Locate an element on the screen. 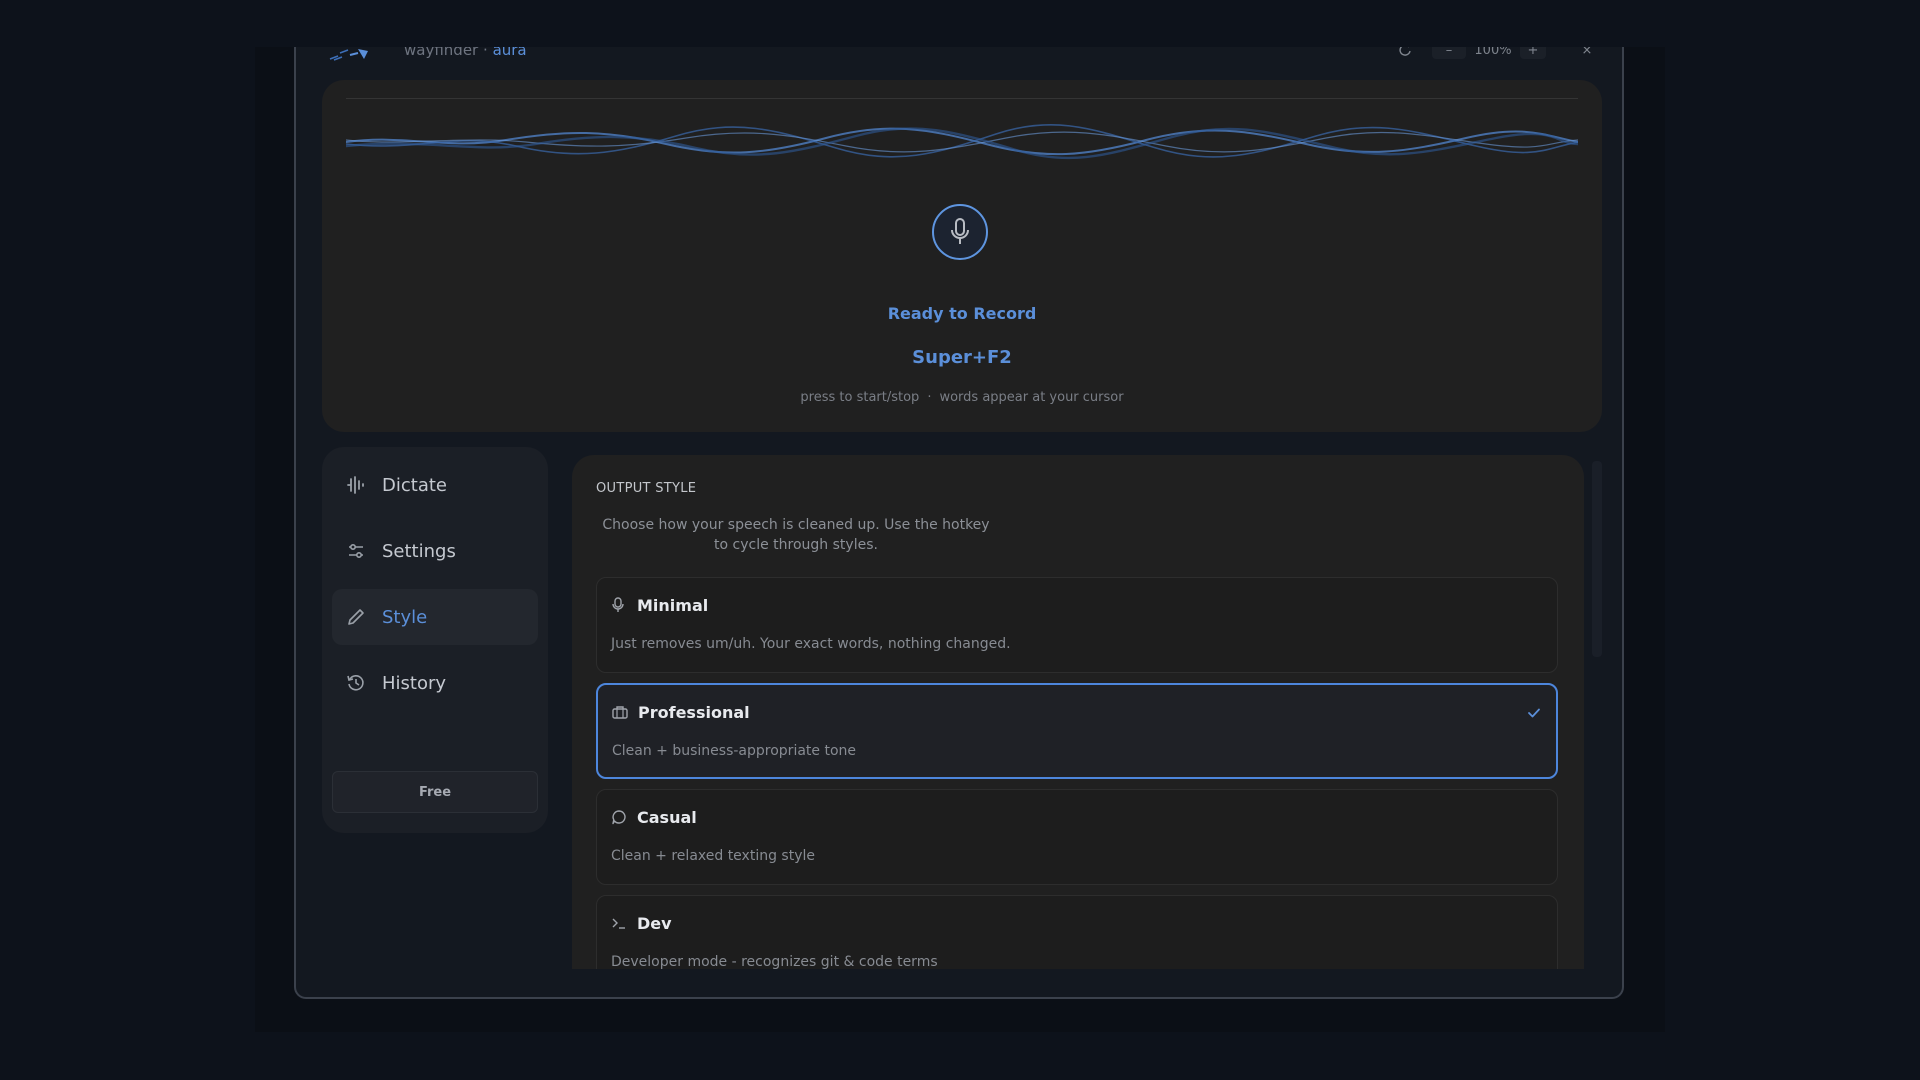  zoom-in-button: + is located at coordinates (1533, 53).